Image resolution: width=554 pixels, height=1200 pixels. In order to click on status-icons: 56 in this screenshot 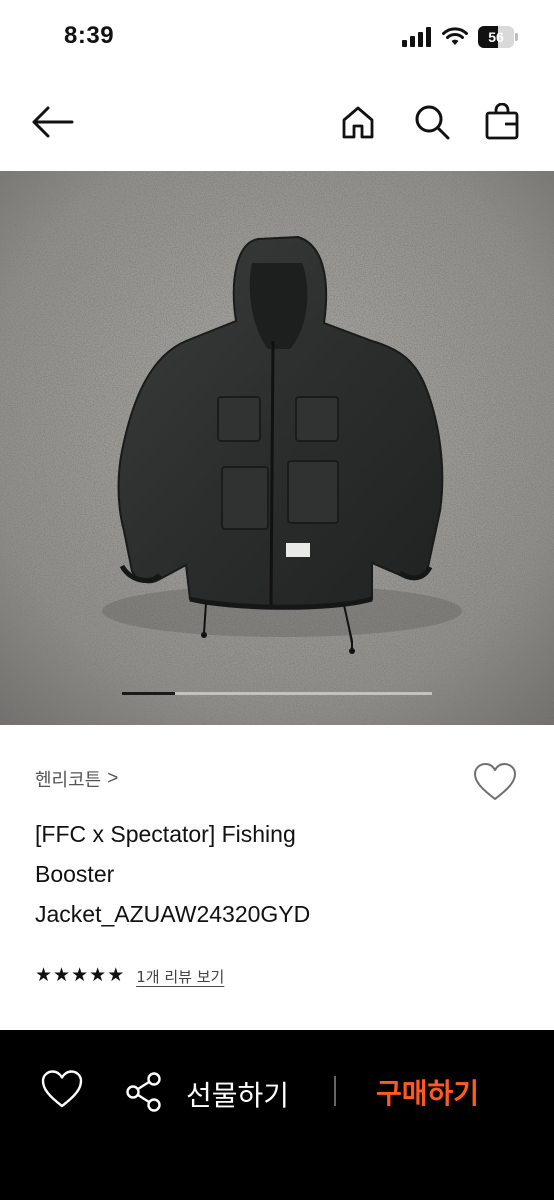, I will do `click(460, 37)`.